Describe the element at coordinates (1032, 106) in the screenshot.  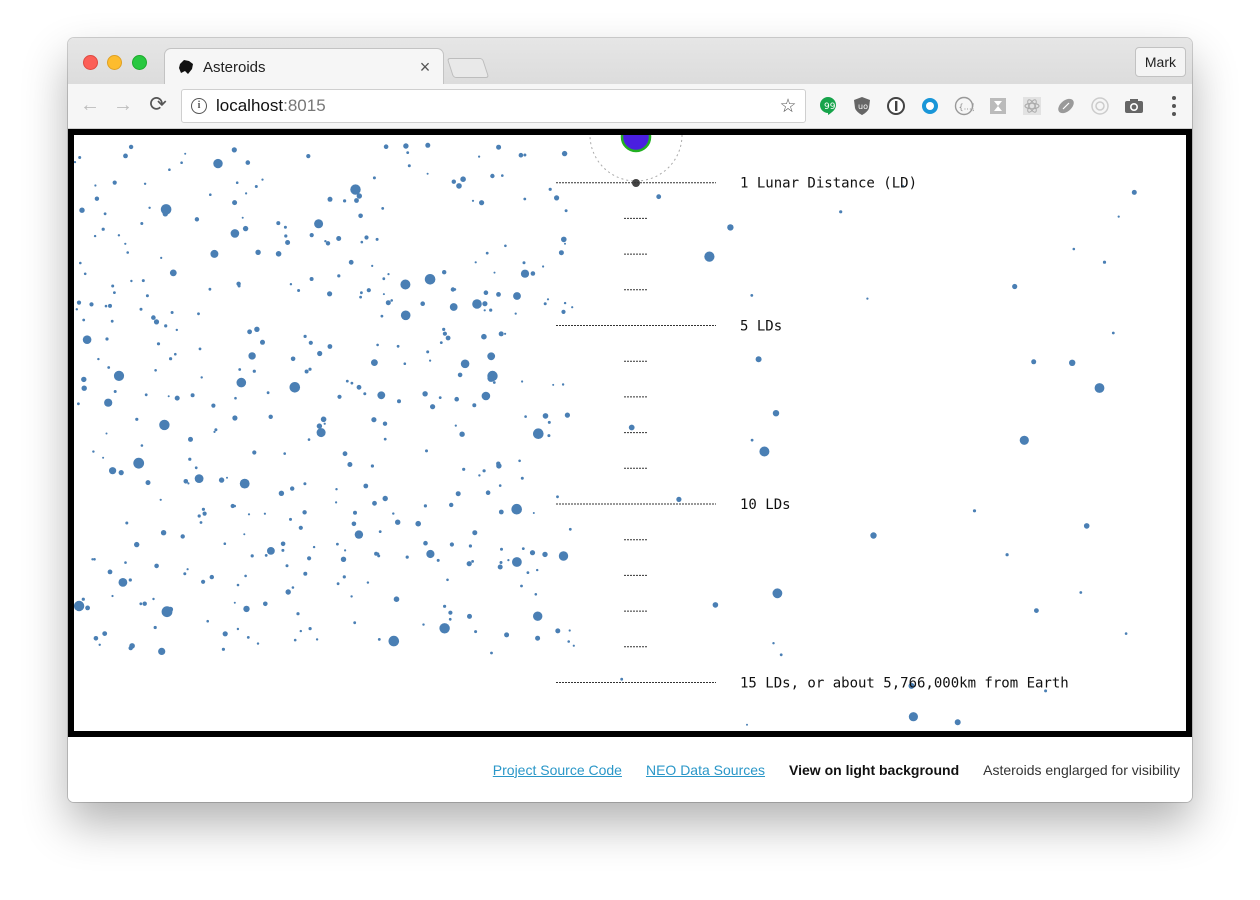
I see `react-icon` at that location.